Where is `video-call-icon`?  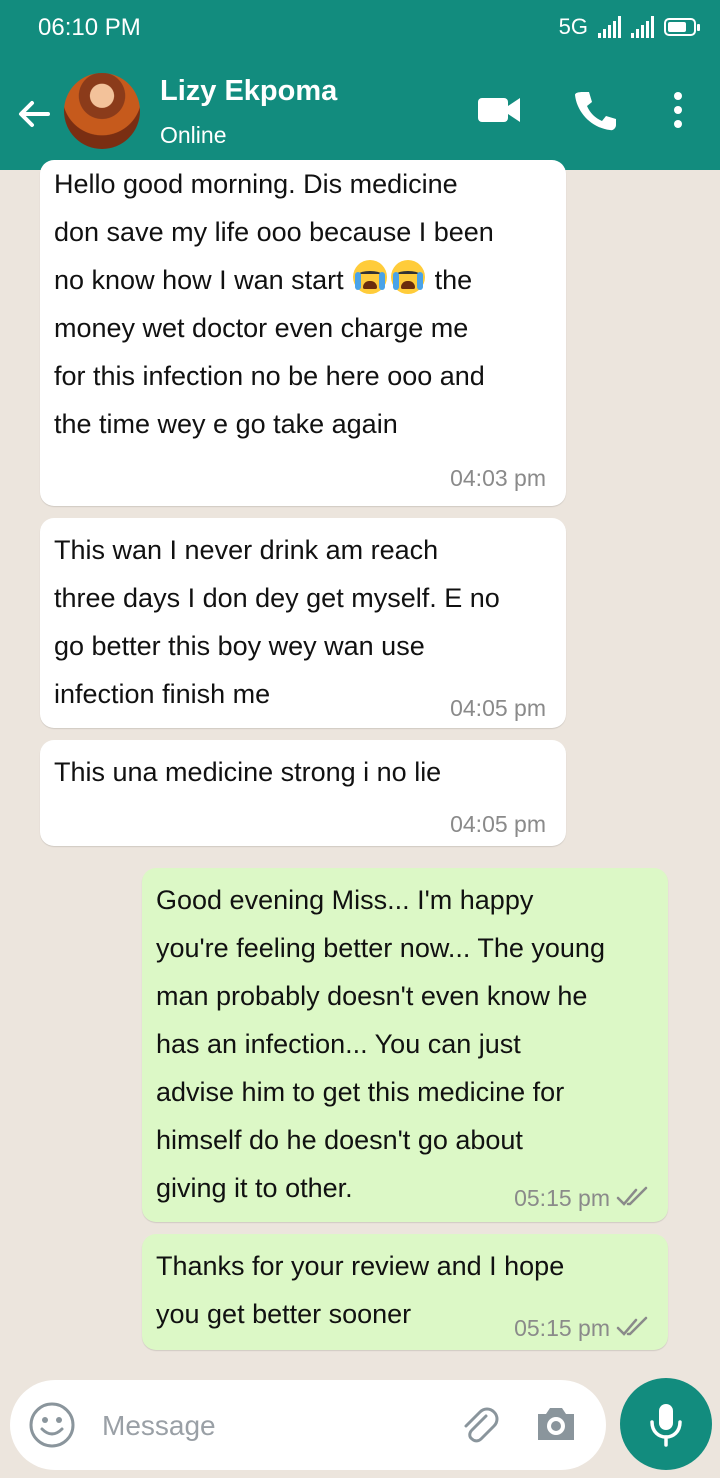
video-call-icon is located at coordinates (498, 110).